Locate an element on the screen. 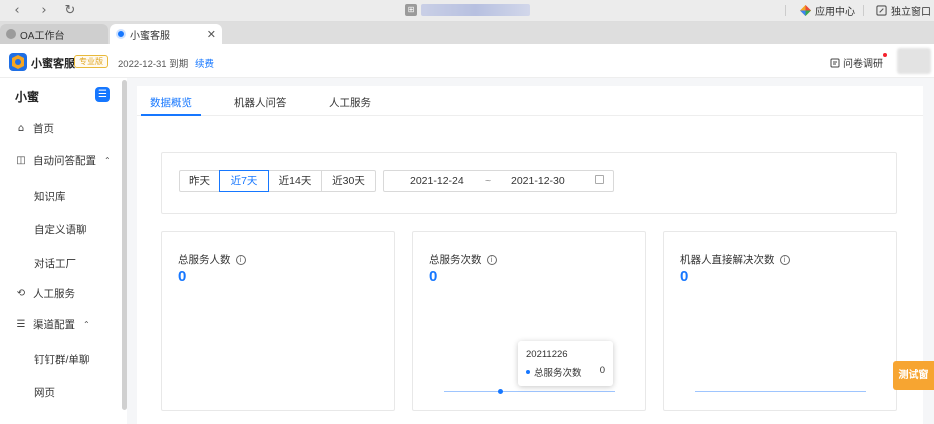 This screenshot has height=424, width=934. tab-human-service: 人工服务 is located at coordinates (350, 102).